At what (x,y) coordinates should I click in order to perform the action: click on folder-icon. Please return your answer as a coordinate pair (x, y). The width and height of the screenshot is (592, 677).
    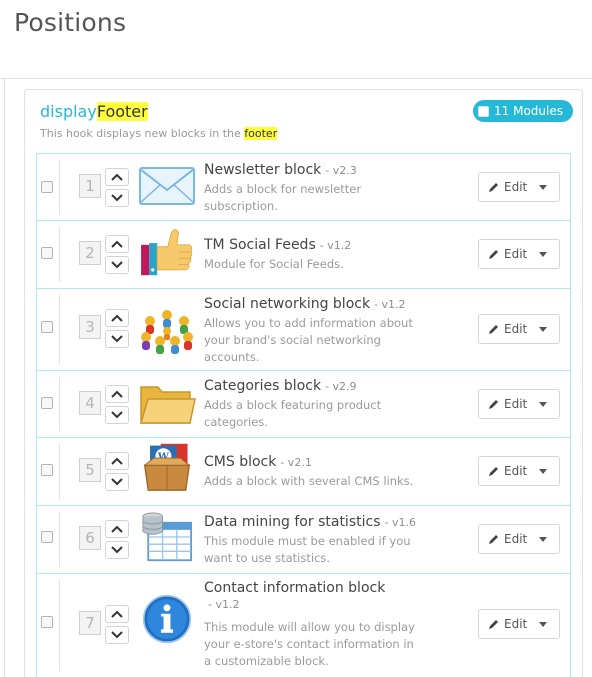
    Looking at the image, I should click on (168, 405).